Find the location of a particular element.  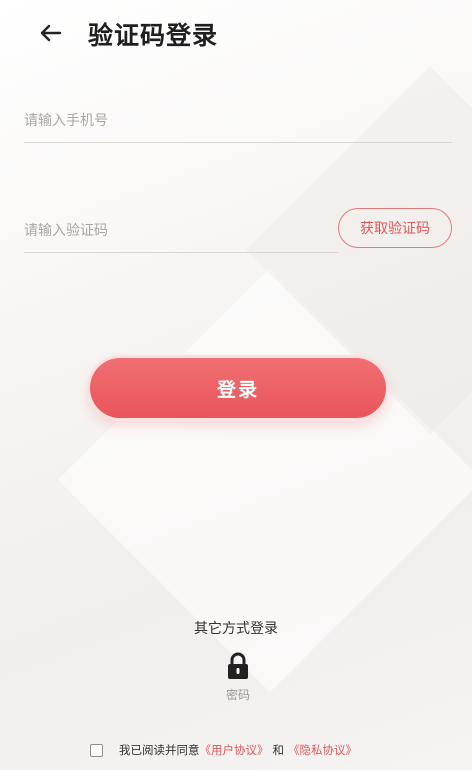

back-button is located at coordinates (51, 33).